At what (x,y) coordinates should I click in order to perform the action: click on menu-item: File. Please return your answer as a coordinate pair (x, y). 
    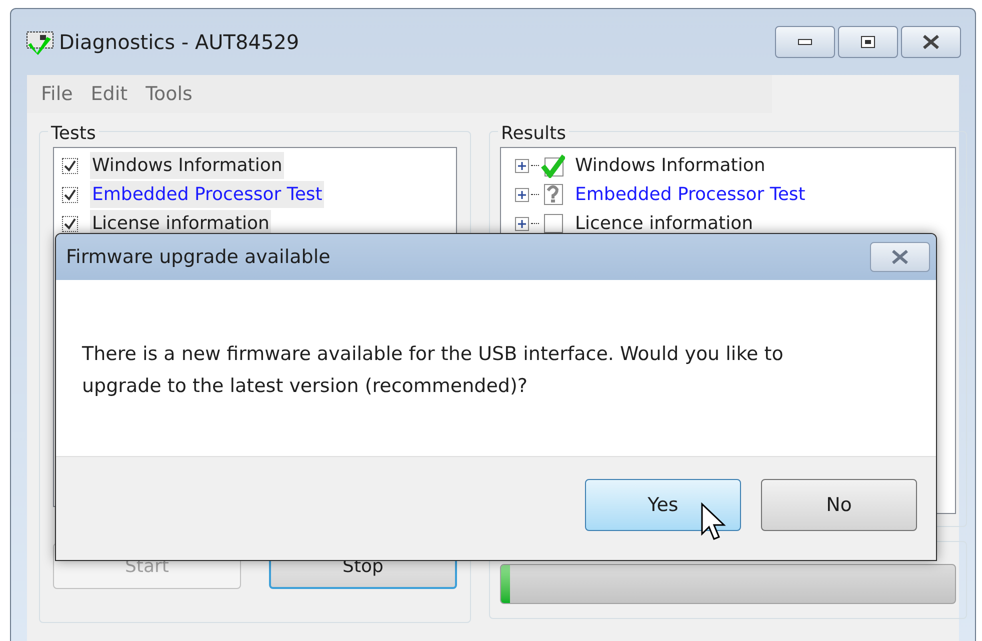
    Looking at the image, I should click on (57, 94).